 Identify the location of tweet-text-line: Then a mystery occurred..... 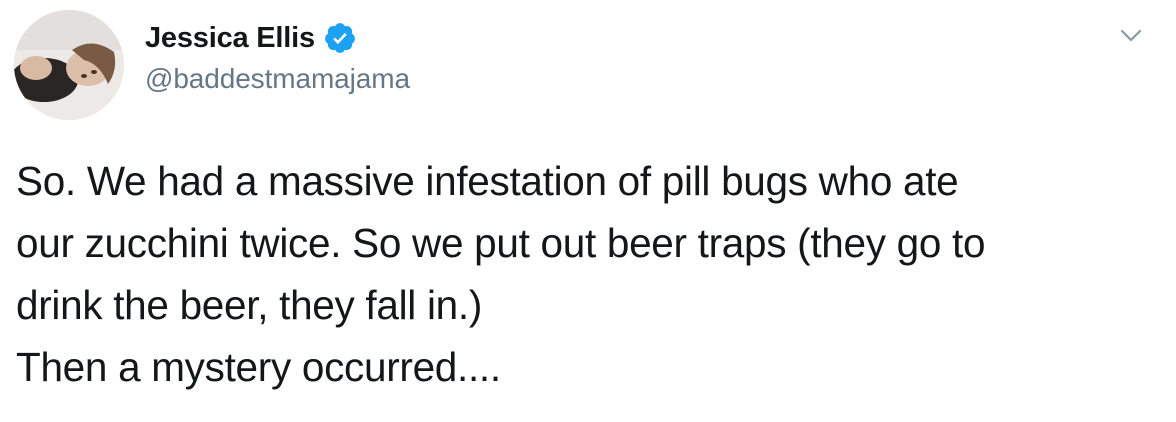
(258, 367).